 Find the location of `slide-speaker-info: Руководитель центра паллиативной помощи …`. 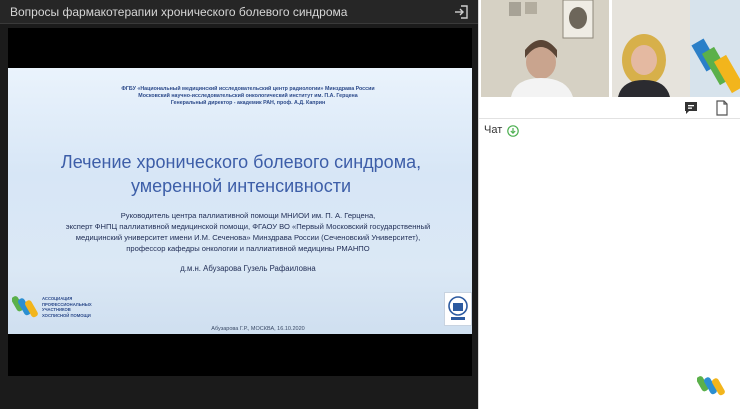

slide-speaker-info: Руководитель центра паллиативной помощи … is located at coordinates (248, 232).